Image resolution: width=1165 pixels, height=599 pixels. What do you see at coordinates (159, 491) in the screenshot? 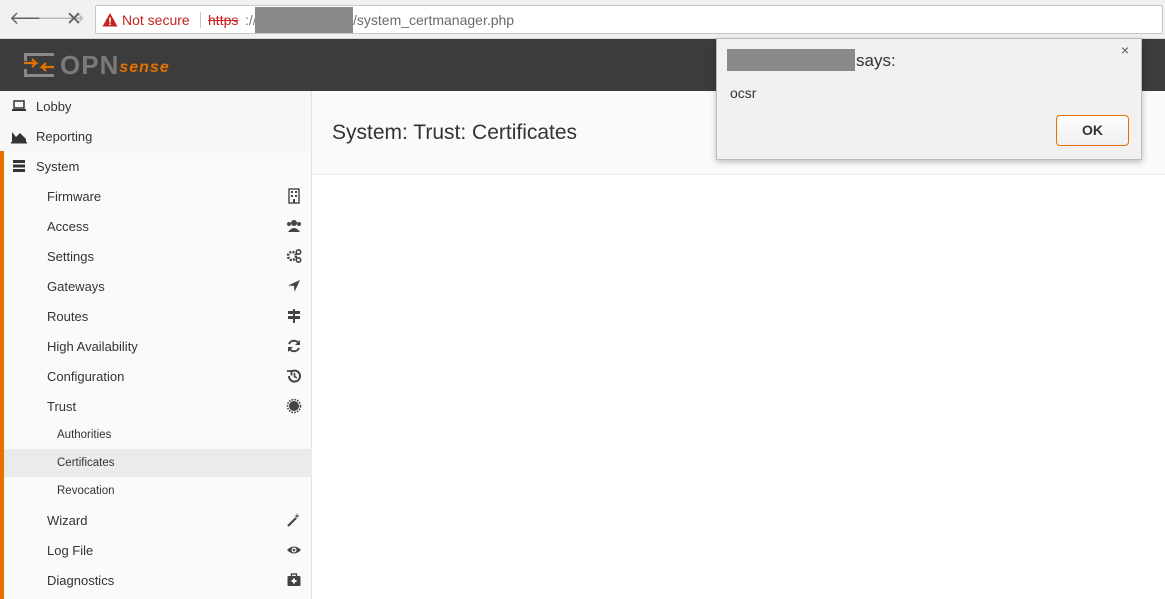
I see `sidebar-item-revocation: Revocation` at bounding box center [159, 491].